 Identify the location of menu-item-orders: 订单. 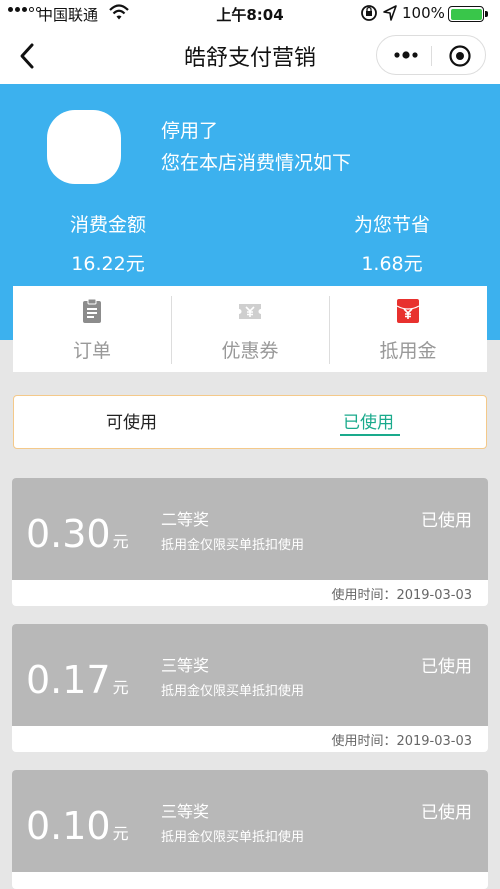
(92, 329).